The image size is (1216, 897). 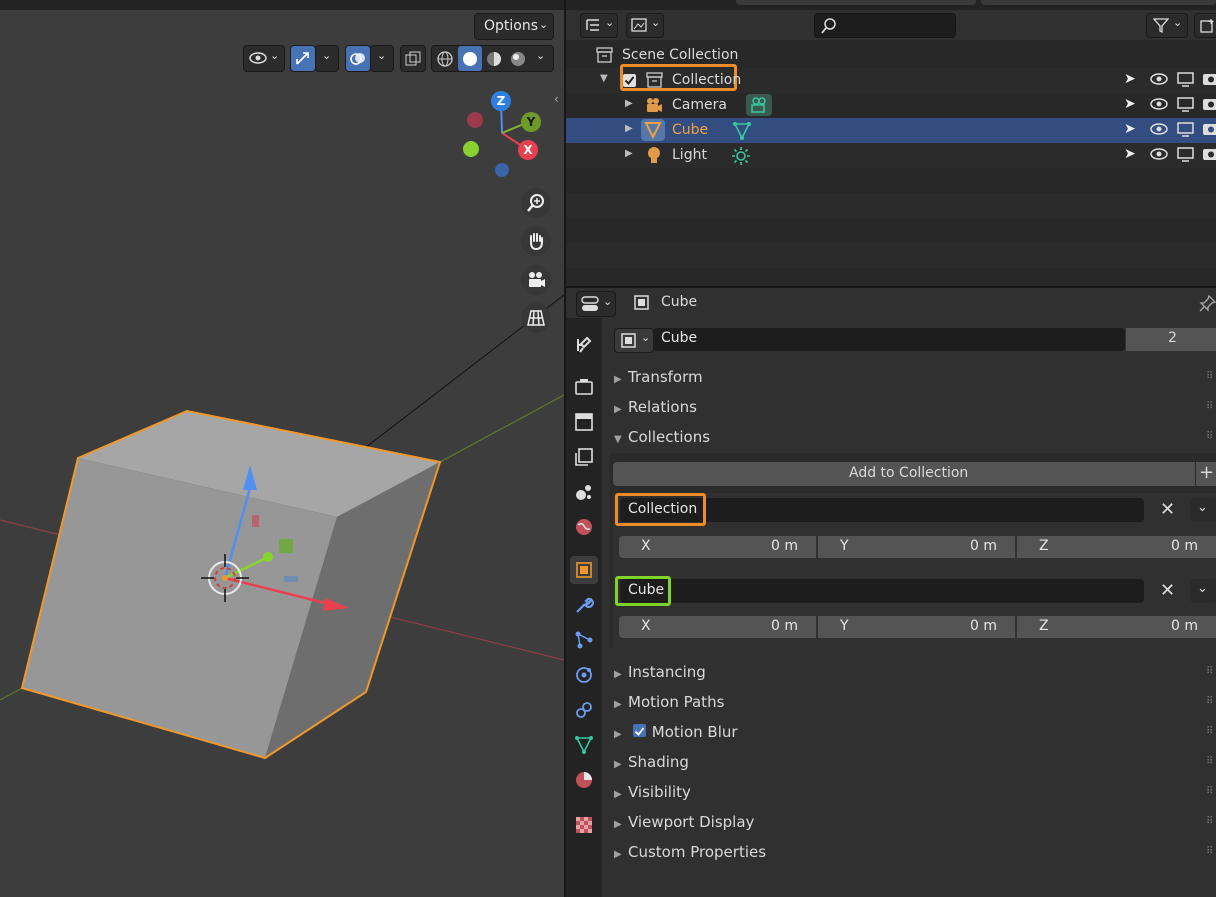 I want to click on tab-world, so click(x=584, y=527).